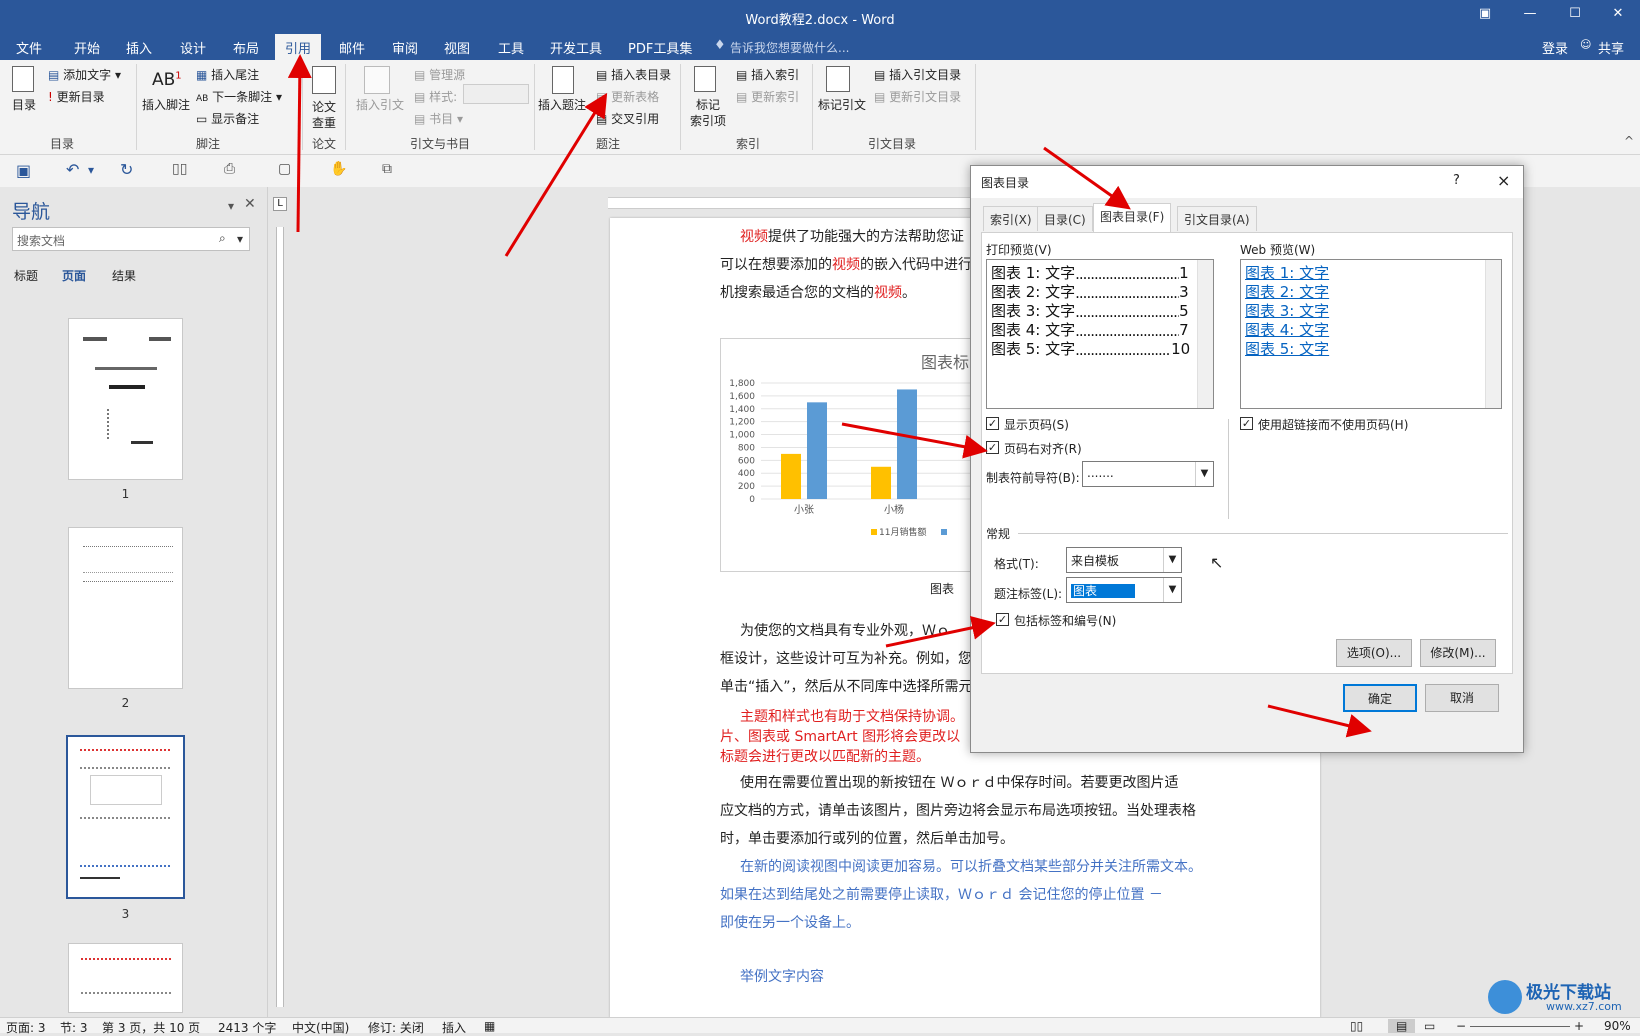 Image resolution: width=1640 pixels, height=1036 pixels. I want to click on insert-toa-button: ▤ 插入引文目录, so click(917, 74).